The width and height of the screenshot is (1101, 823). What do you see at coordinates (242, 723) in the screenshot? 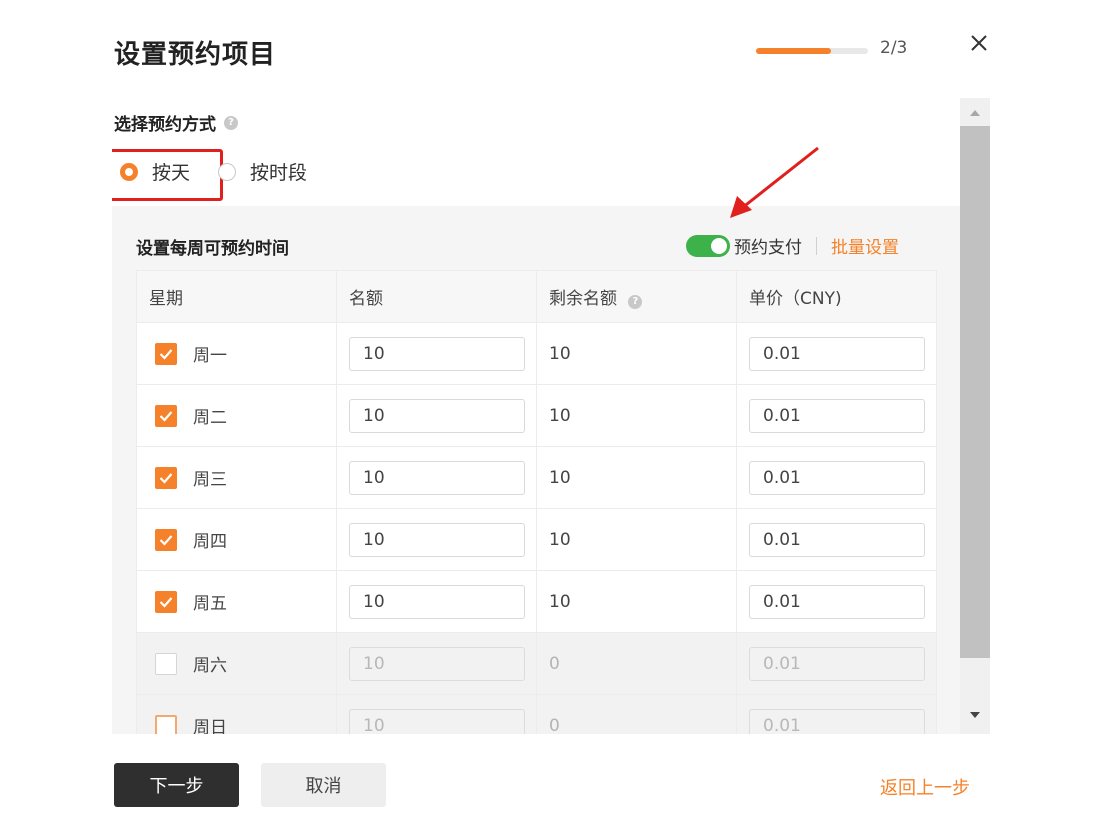
I see `day-cell-content: 周日` at bounding box center [242, 723].